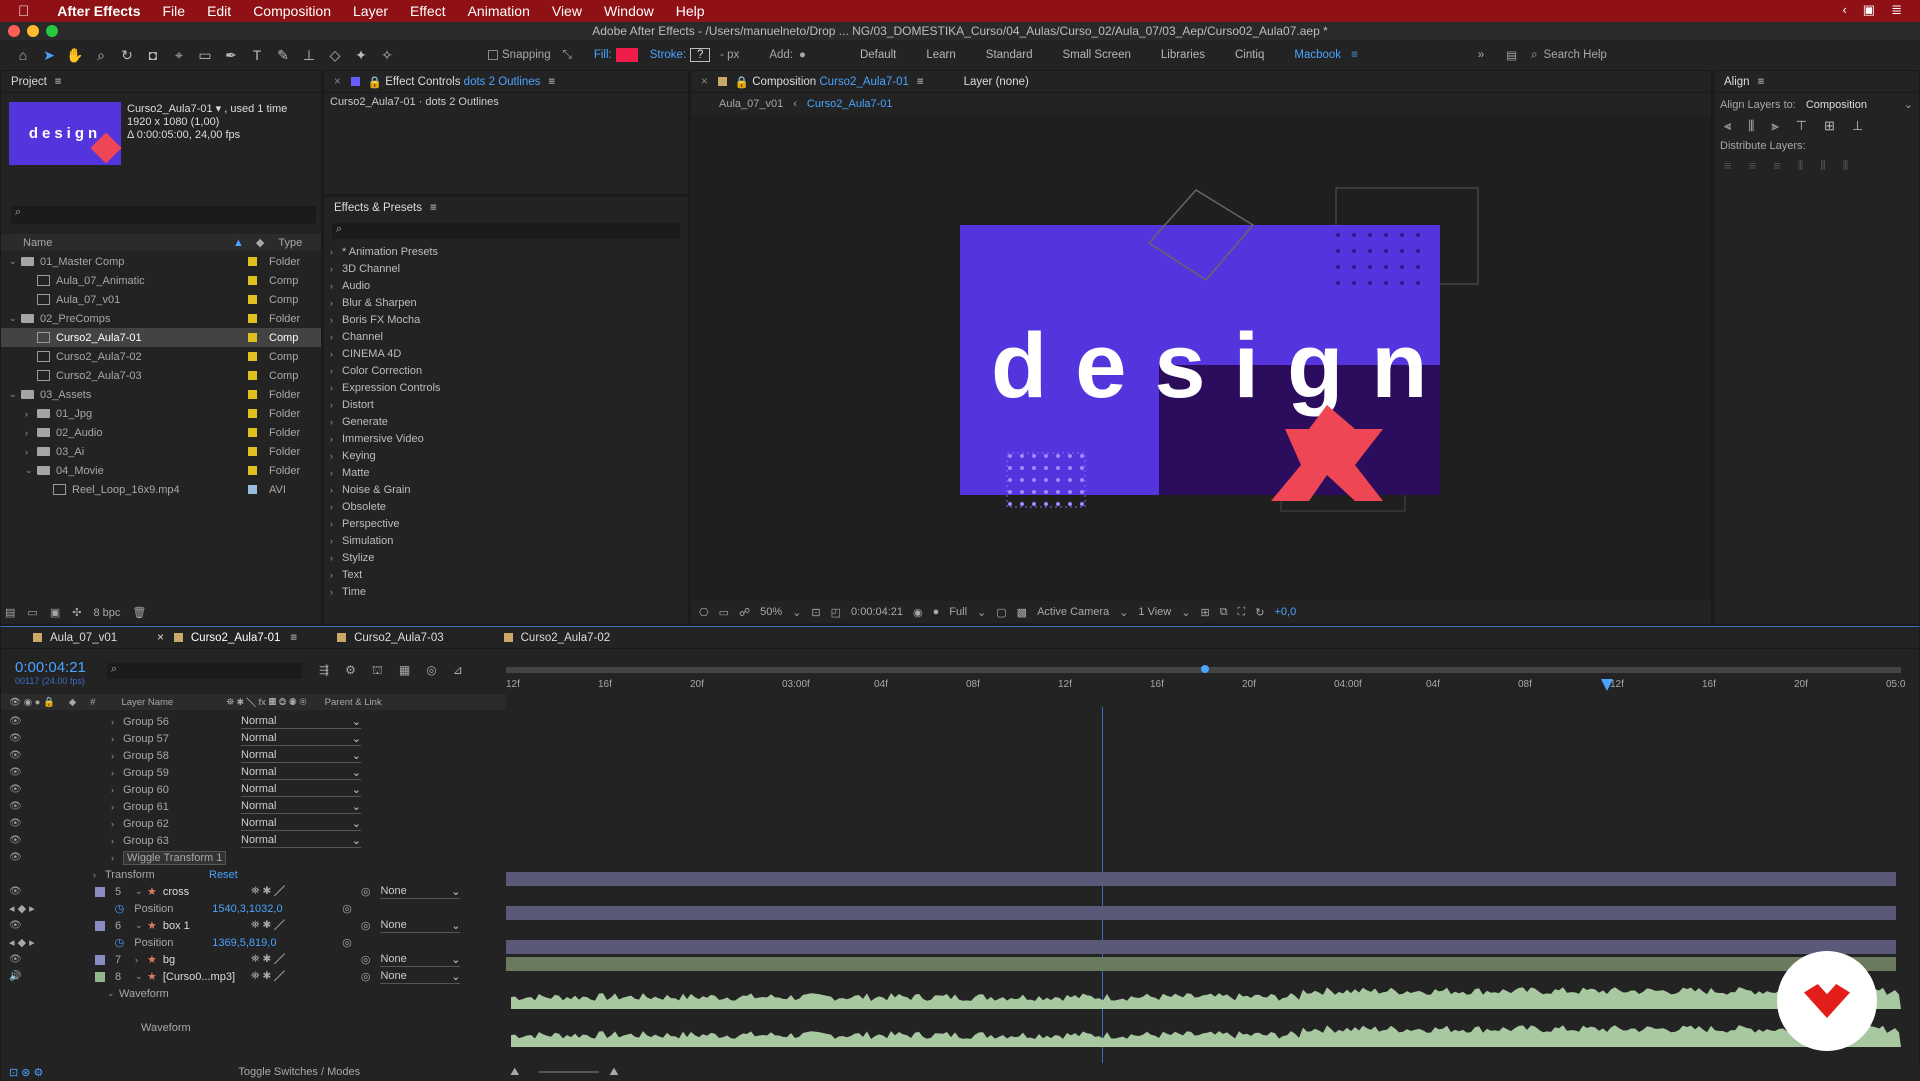 The width and height of the screenshot is (1920, 1081). Describe the element at coordinates (253, 840) in the screenshot. I see `group-row: 👁 › Group 63 Normal ⌄` at that location.